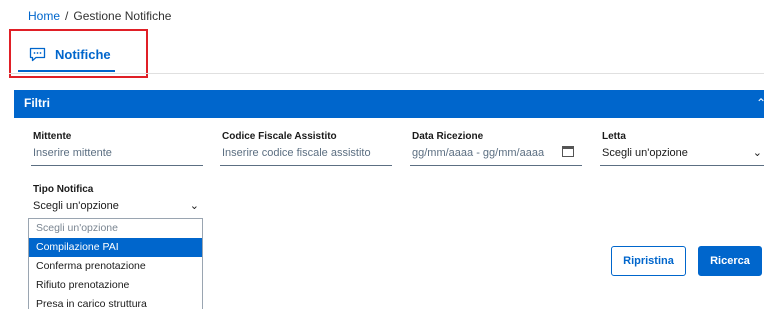 Image resolution: width=764 pixels, height=314 pixels. I want to click on filters-title: Filtri, so click(37, 103).